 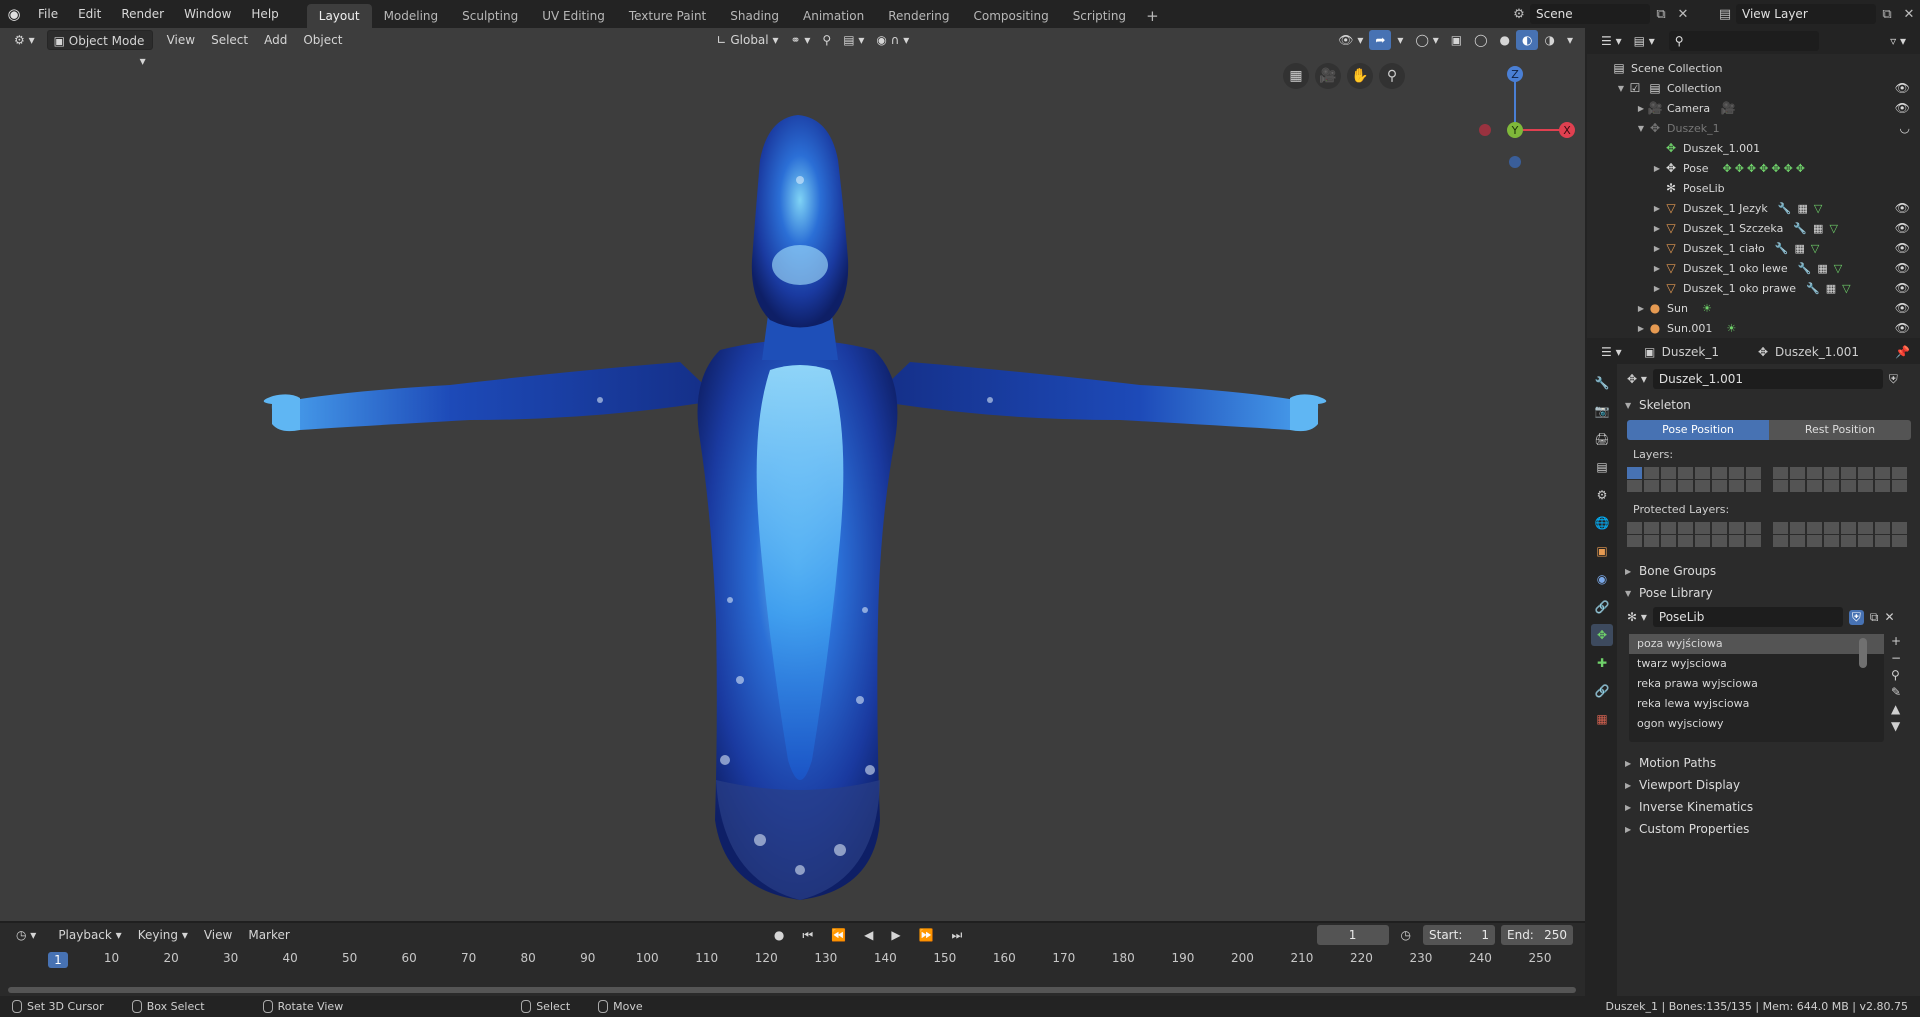 I want to click on play-reverse-icon: ◀, so click(x=868, y=935).